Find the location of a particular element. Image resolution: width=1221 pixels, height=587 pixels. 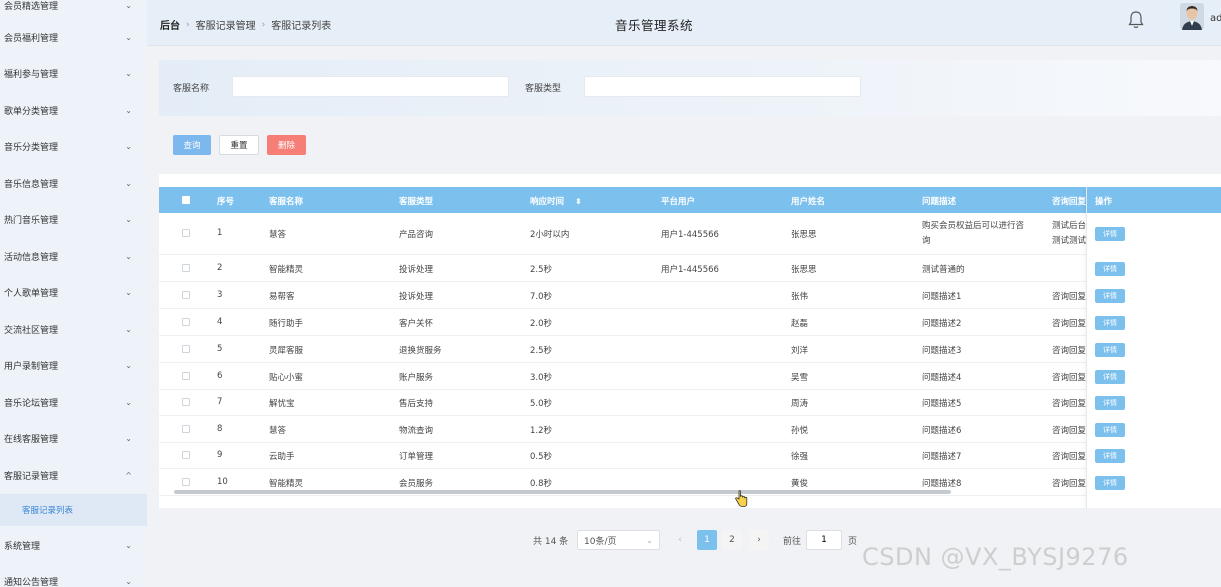

sidebar-subitem-records-list: 客服记录列表 is located at coordinates (73, 510).